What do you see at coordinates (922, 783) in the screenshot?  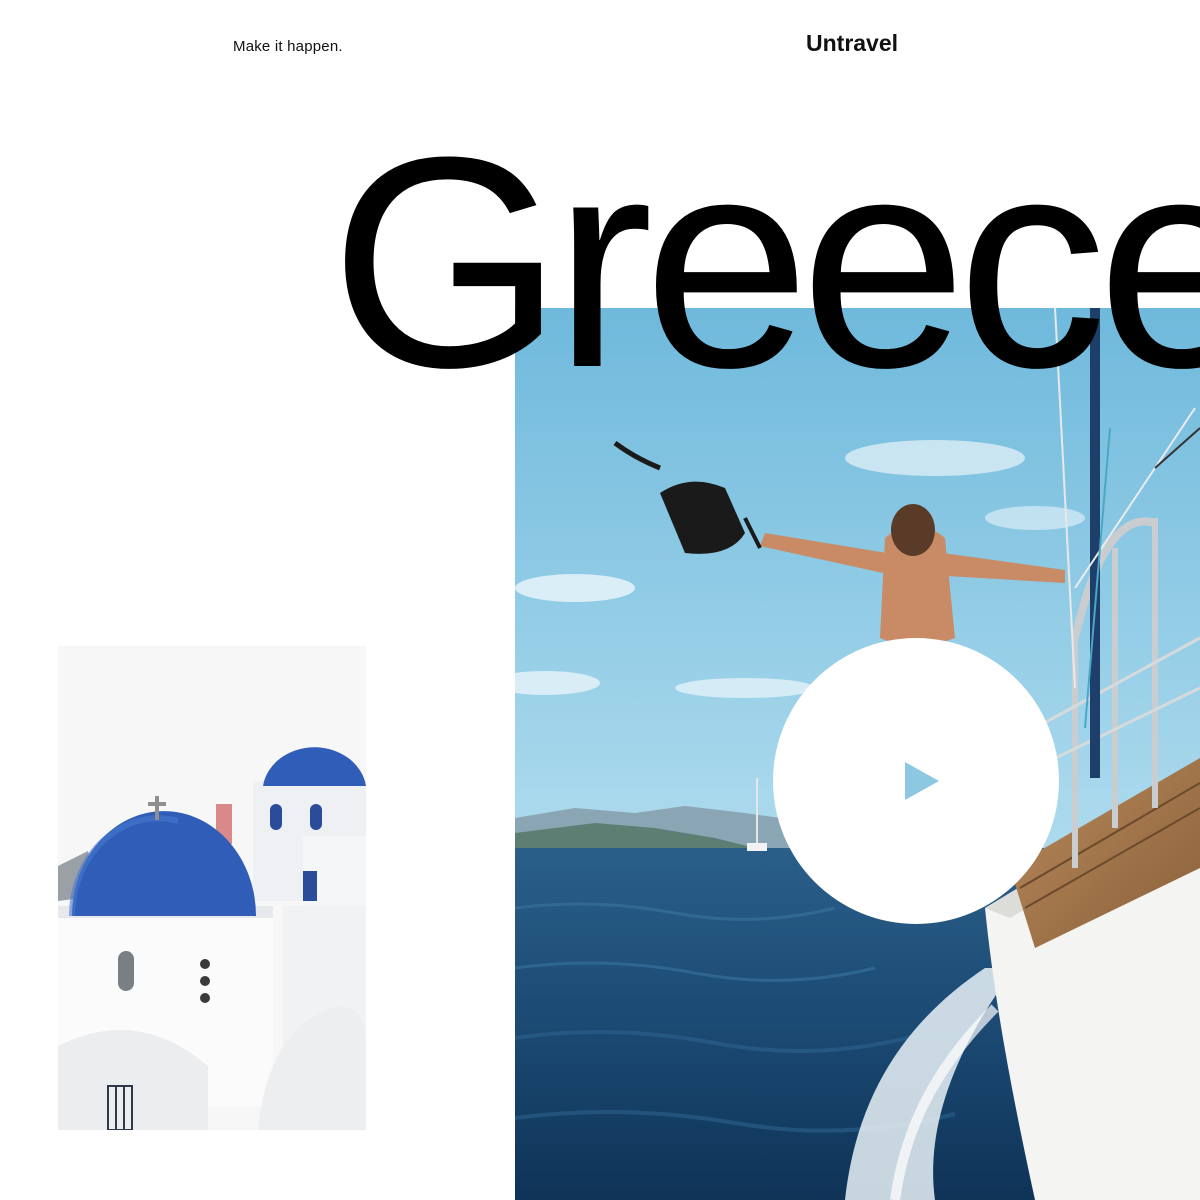 I see `play-icon` at bounding box center [922, 783].